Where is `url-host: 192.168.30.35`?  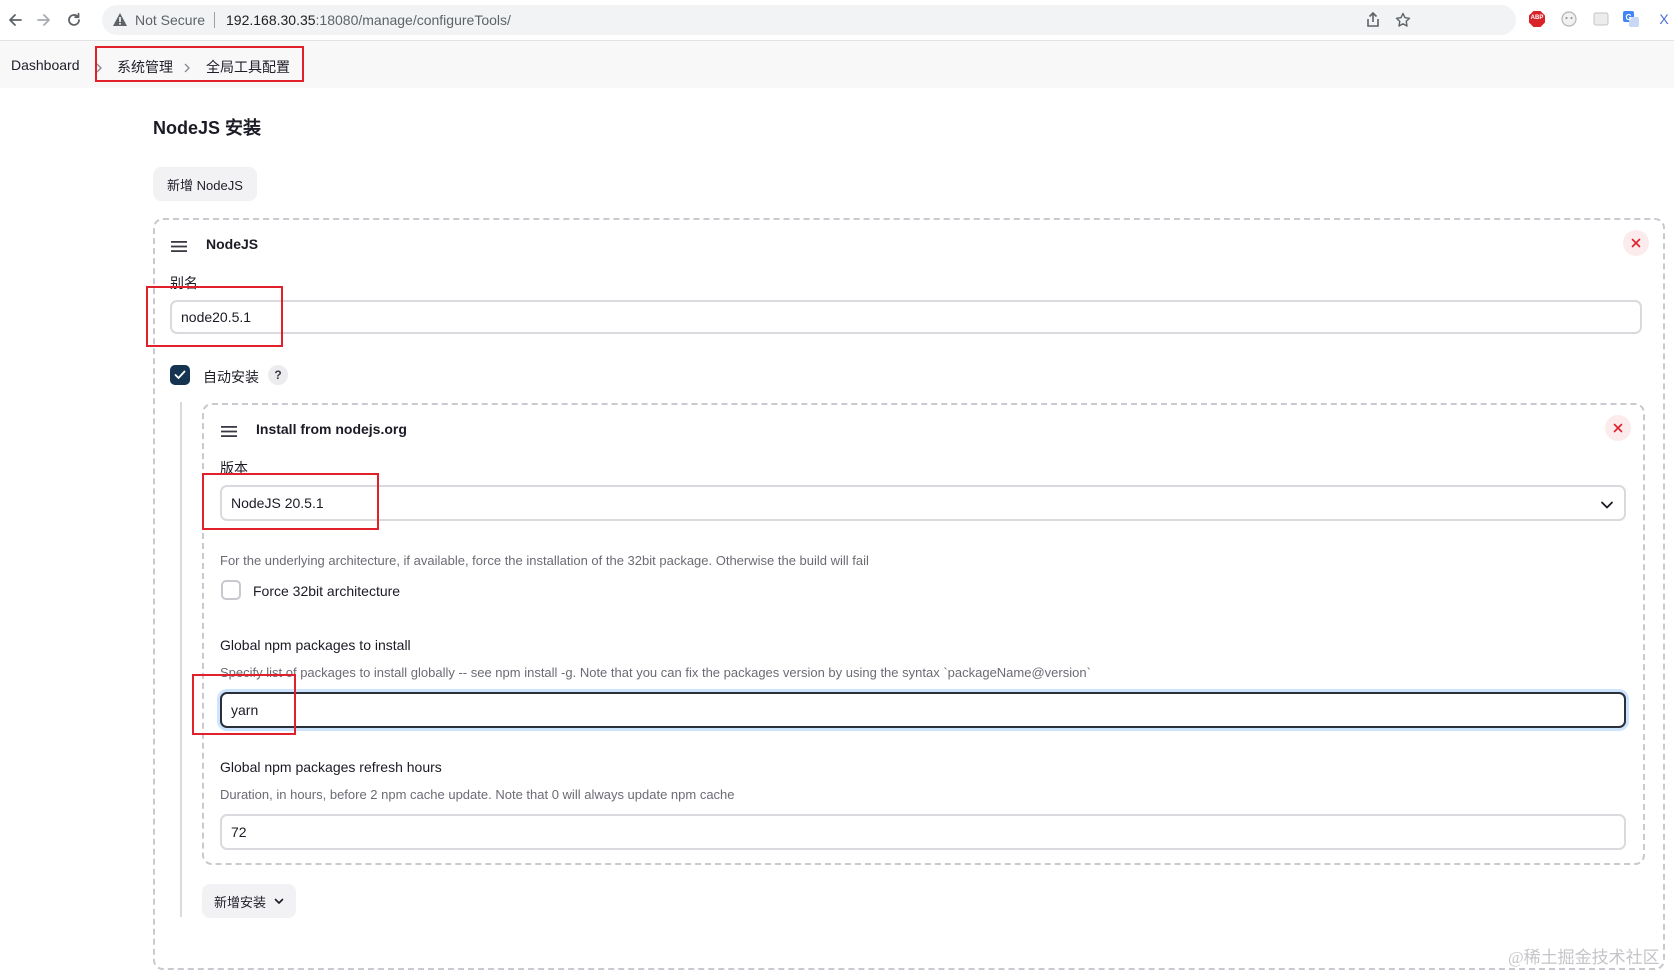 url-host: 192.168.30.35 is located at coordinates (271, 20).